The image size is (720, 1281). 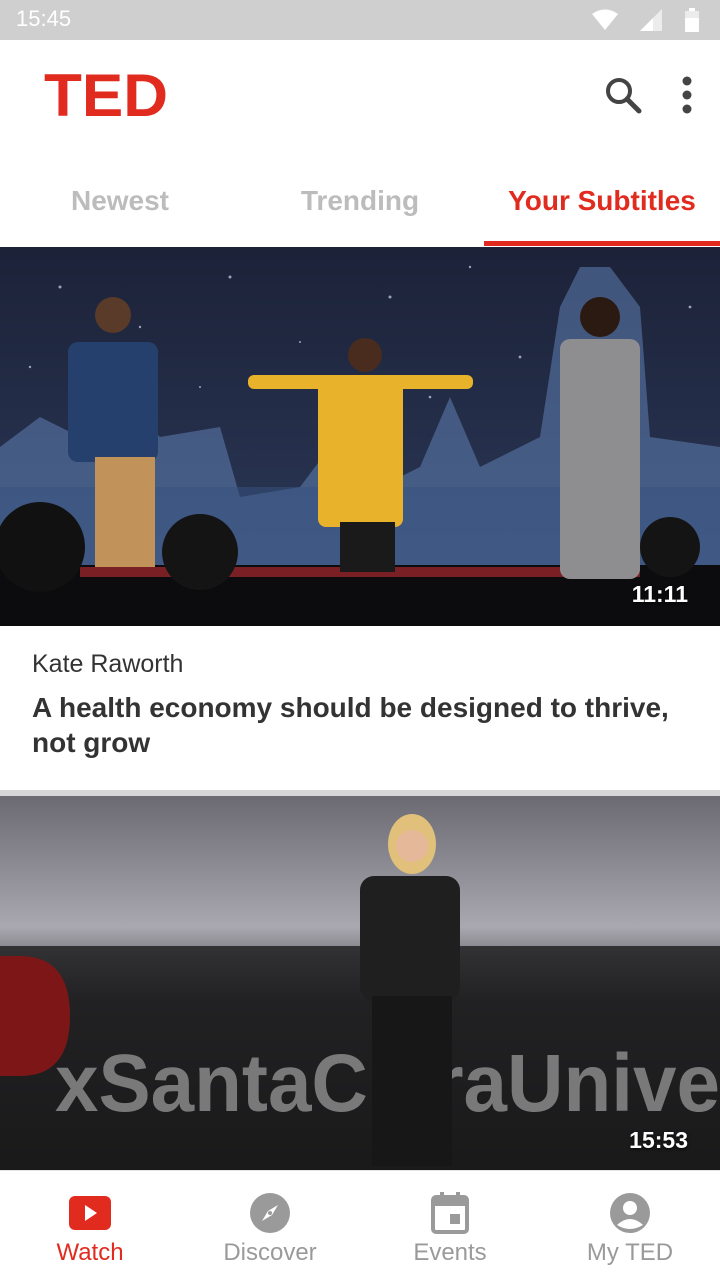 What do you see at coordinates (623, 97) in the screenshot?
I see `search-icon` at bounding box center [623, 97].